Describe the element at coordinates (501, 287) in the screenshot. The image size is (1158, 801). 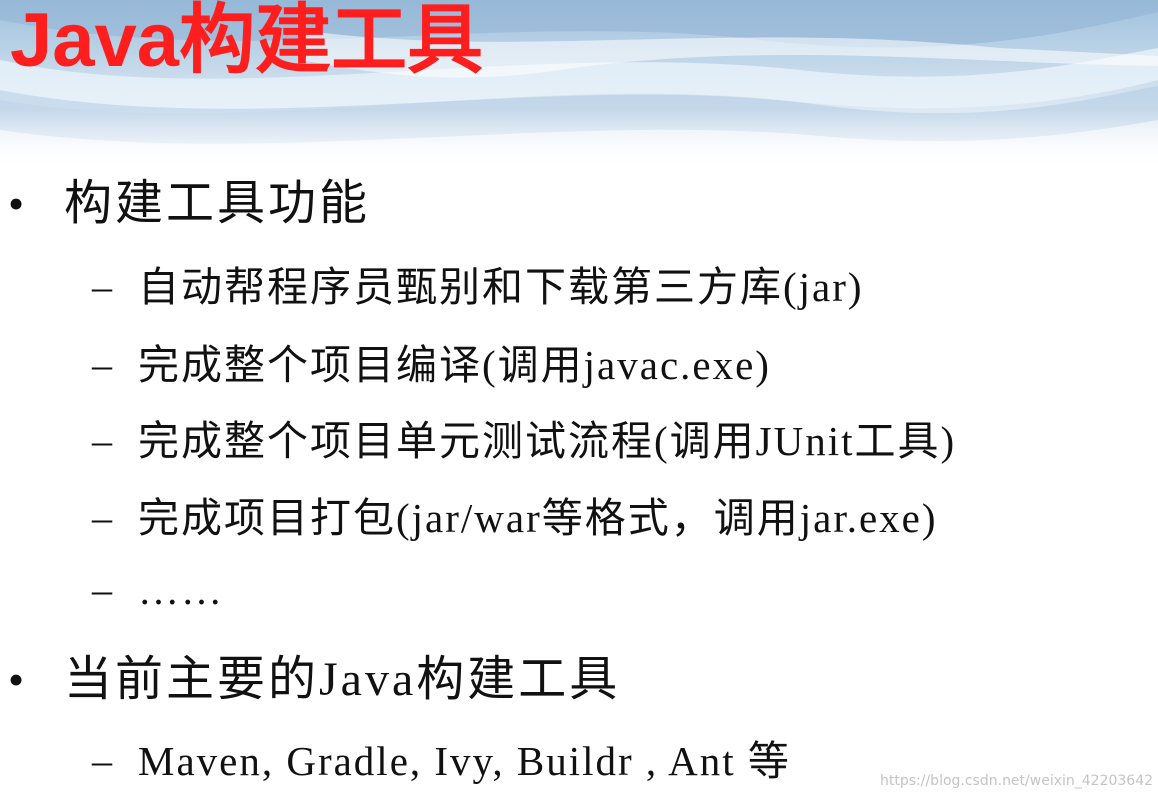
I see `sub-item-text: 自动帮程序员甄别和下载第三方库(jar)` at that location.